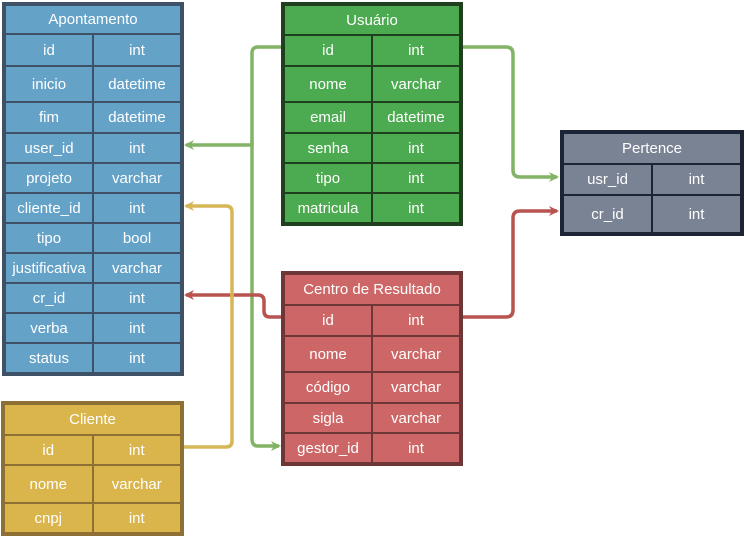  Describe the element at coordinates (49, 208) in the screenshot. I see `column-name: cliente_id` at that location.